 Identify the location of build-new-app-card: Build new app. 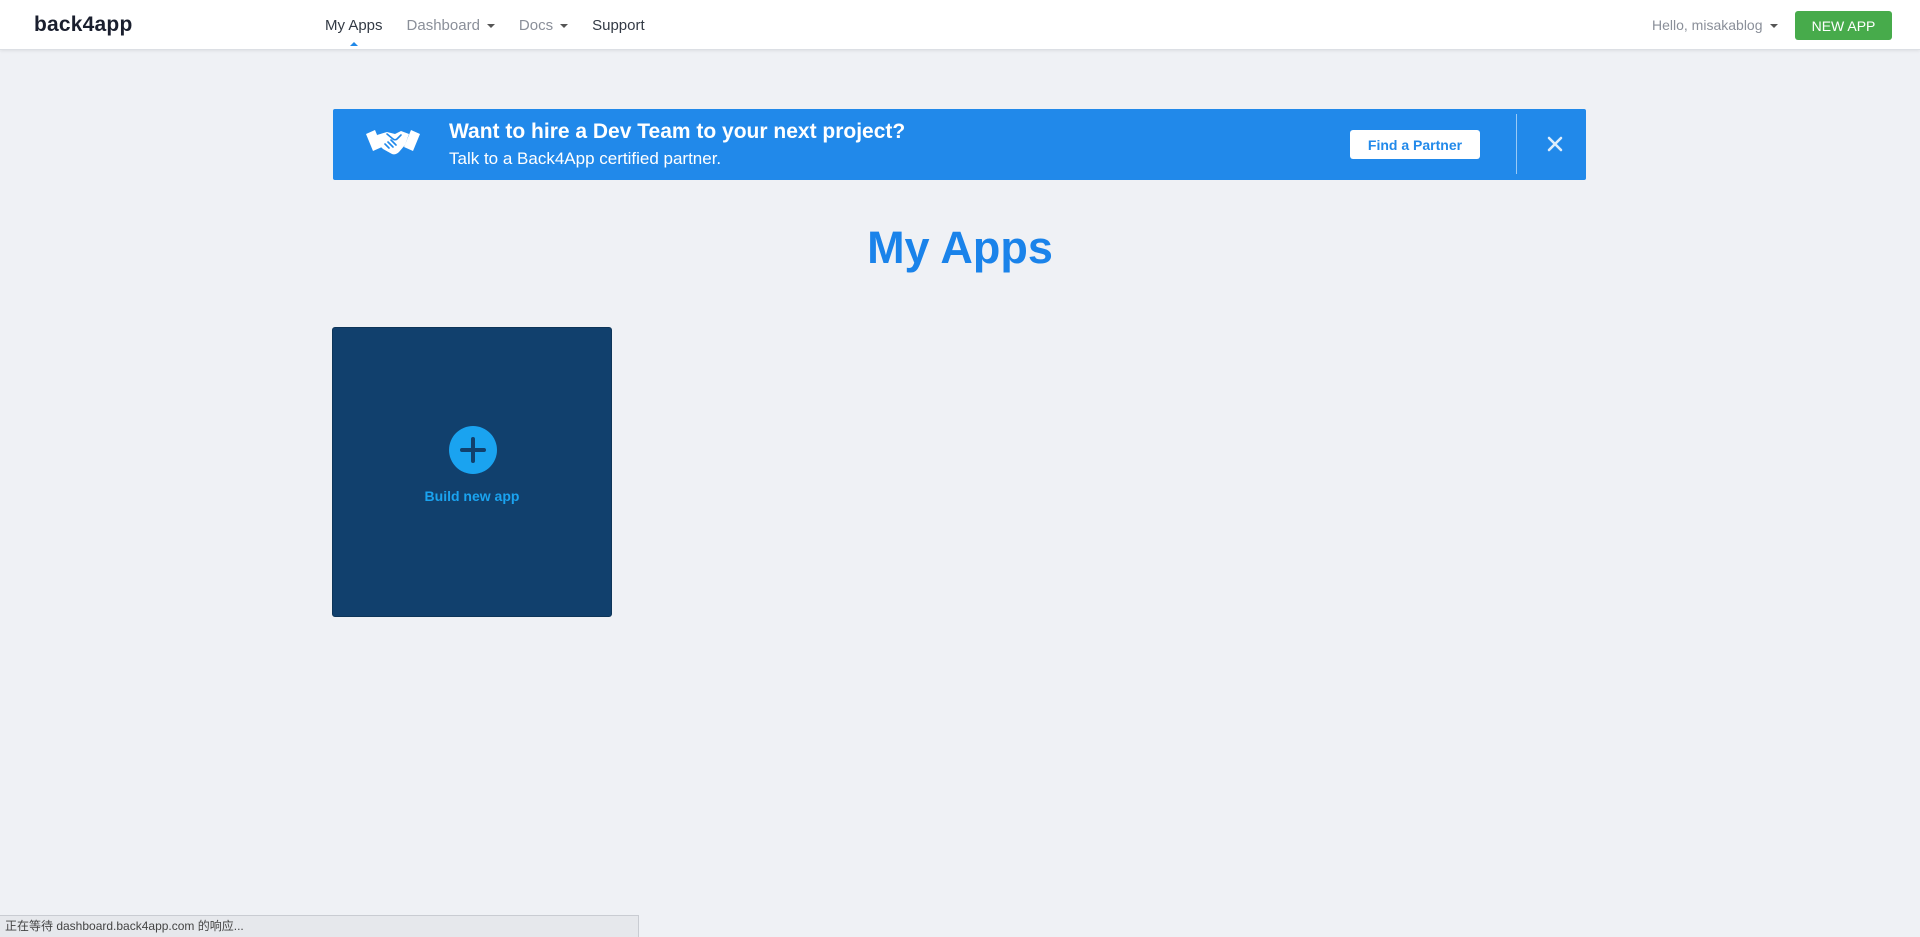
(472, 472).